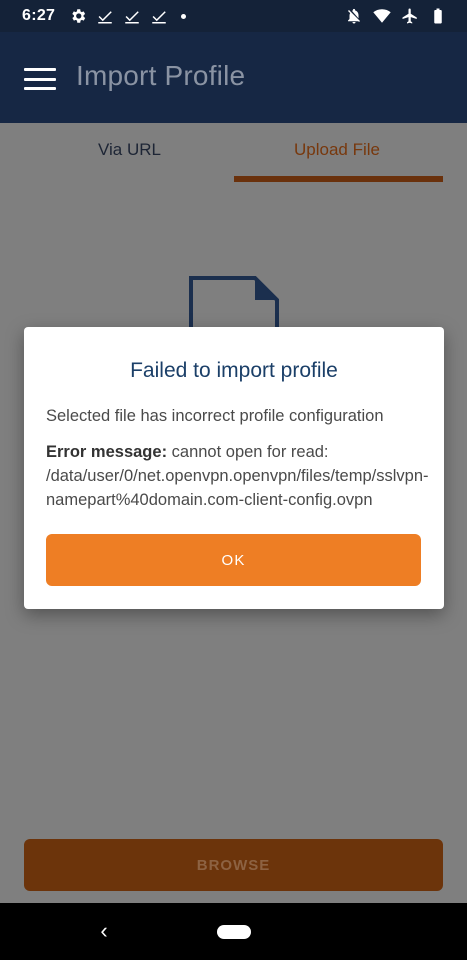 The width and height of the screenshot is (467, 960). Describe the element at coordinates (78, 16) in the screenshot. I see `gear-icon` at that location.